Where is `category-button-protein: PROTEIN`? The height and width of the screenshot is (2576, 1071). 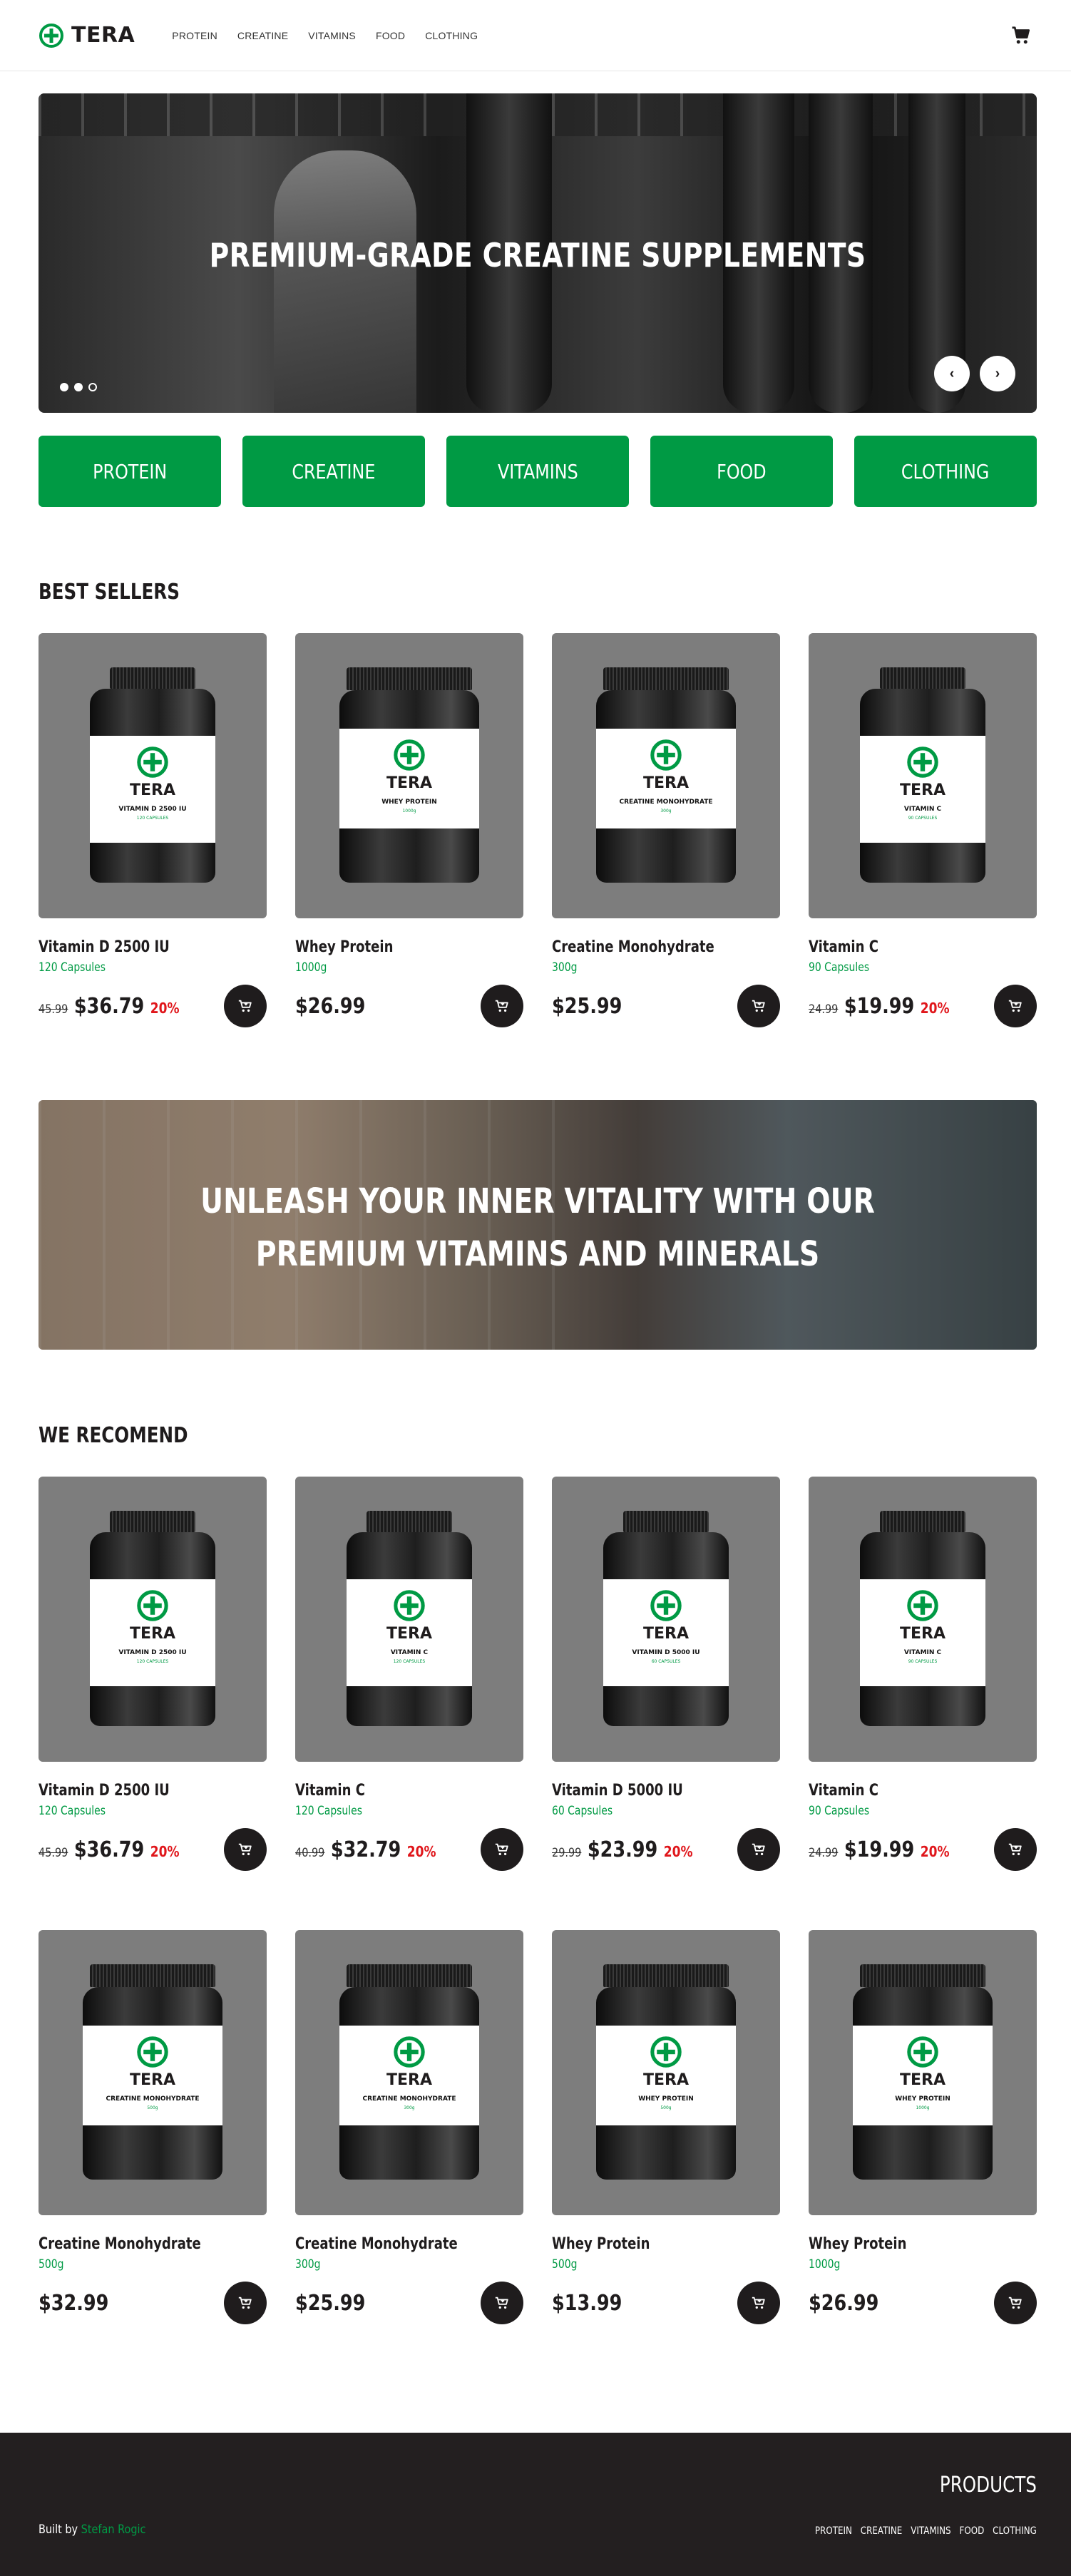
category-button-protein: PROTEIN is located at coordinates (130, 471).